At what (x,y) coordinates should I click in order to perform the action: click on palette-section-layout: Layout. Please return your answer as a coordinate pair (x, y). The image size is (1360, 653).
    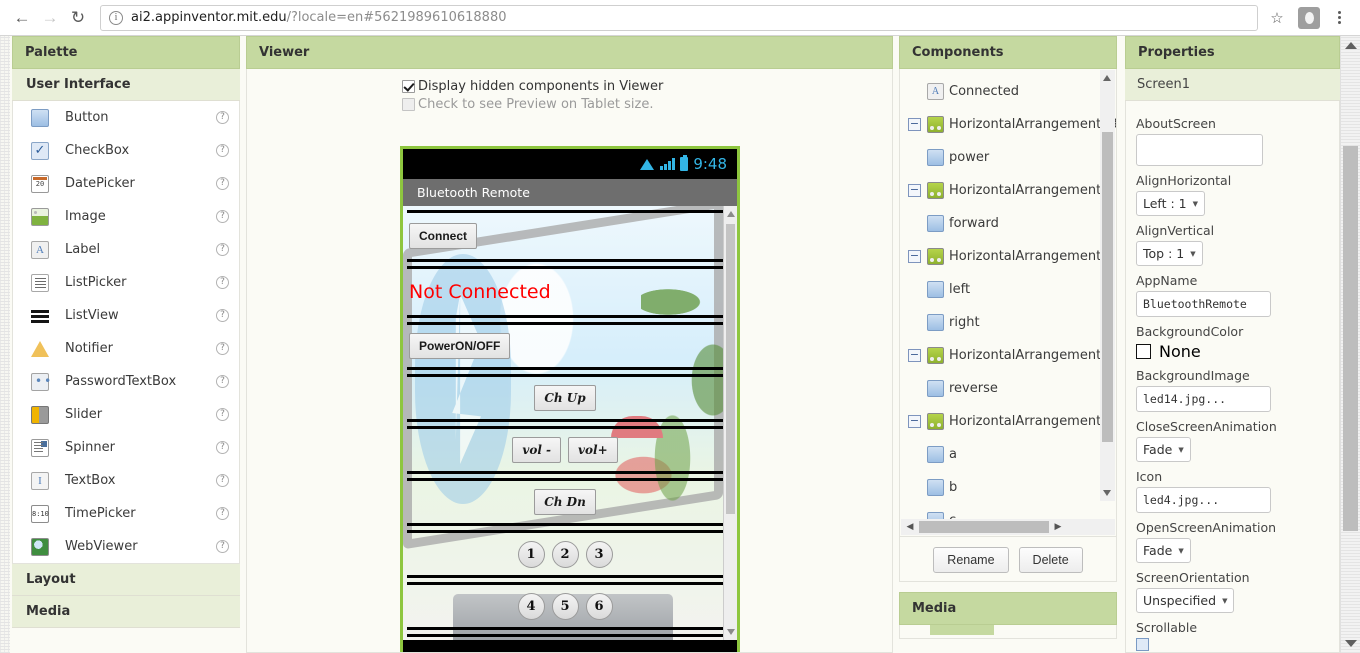
    Looking at the image, I should click on (126, 580).